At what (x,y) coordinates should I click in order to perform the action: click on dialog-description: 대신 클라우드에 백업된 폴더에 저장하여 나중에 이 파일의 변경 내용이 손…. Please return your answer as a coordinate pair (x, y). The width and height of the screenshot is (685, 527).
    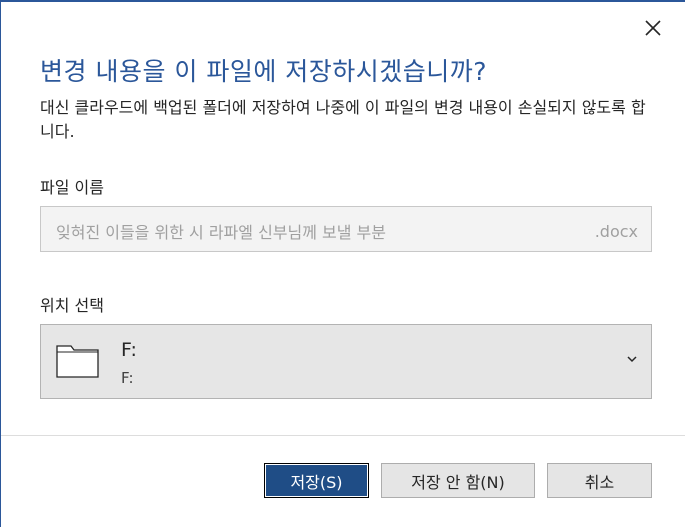
    Looking at the image, I should click on (343, 119).